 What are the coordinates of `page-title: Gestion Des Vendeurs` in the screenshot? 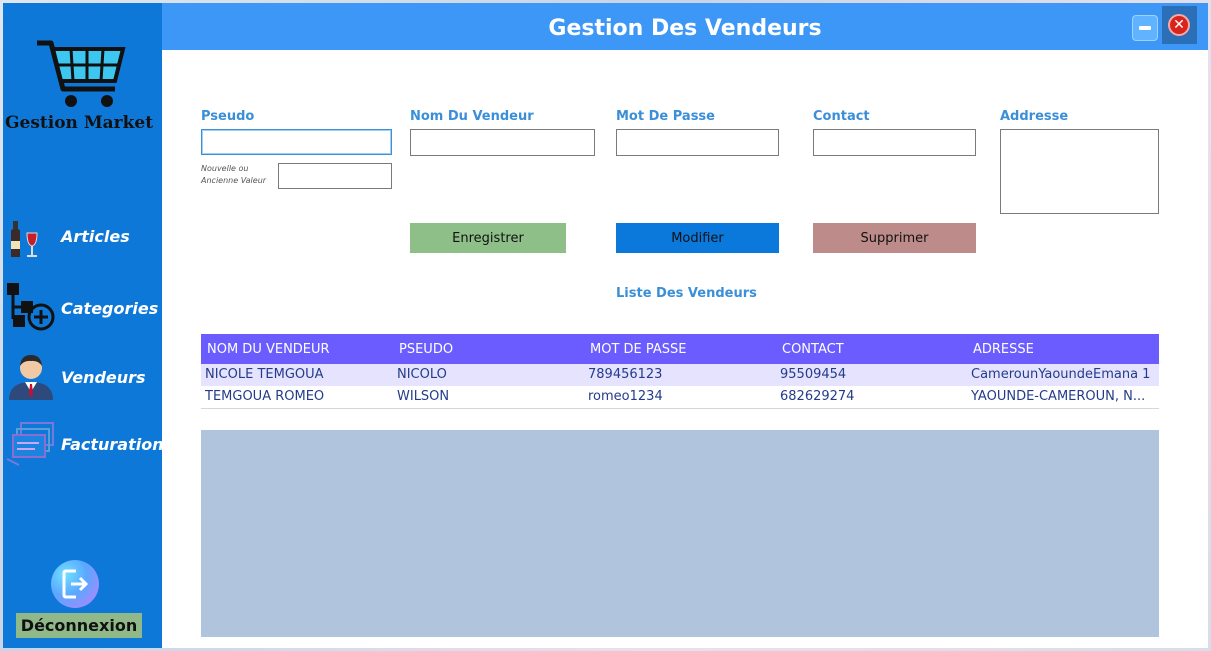 It's located at (685, 28).